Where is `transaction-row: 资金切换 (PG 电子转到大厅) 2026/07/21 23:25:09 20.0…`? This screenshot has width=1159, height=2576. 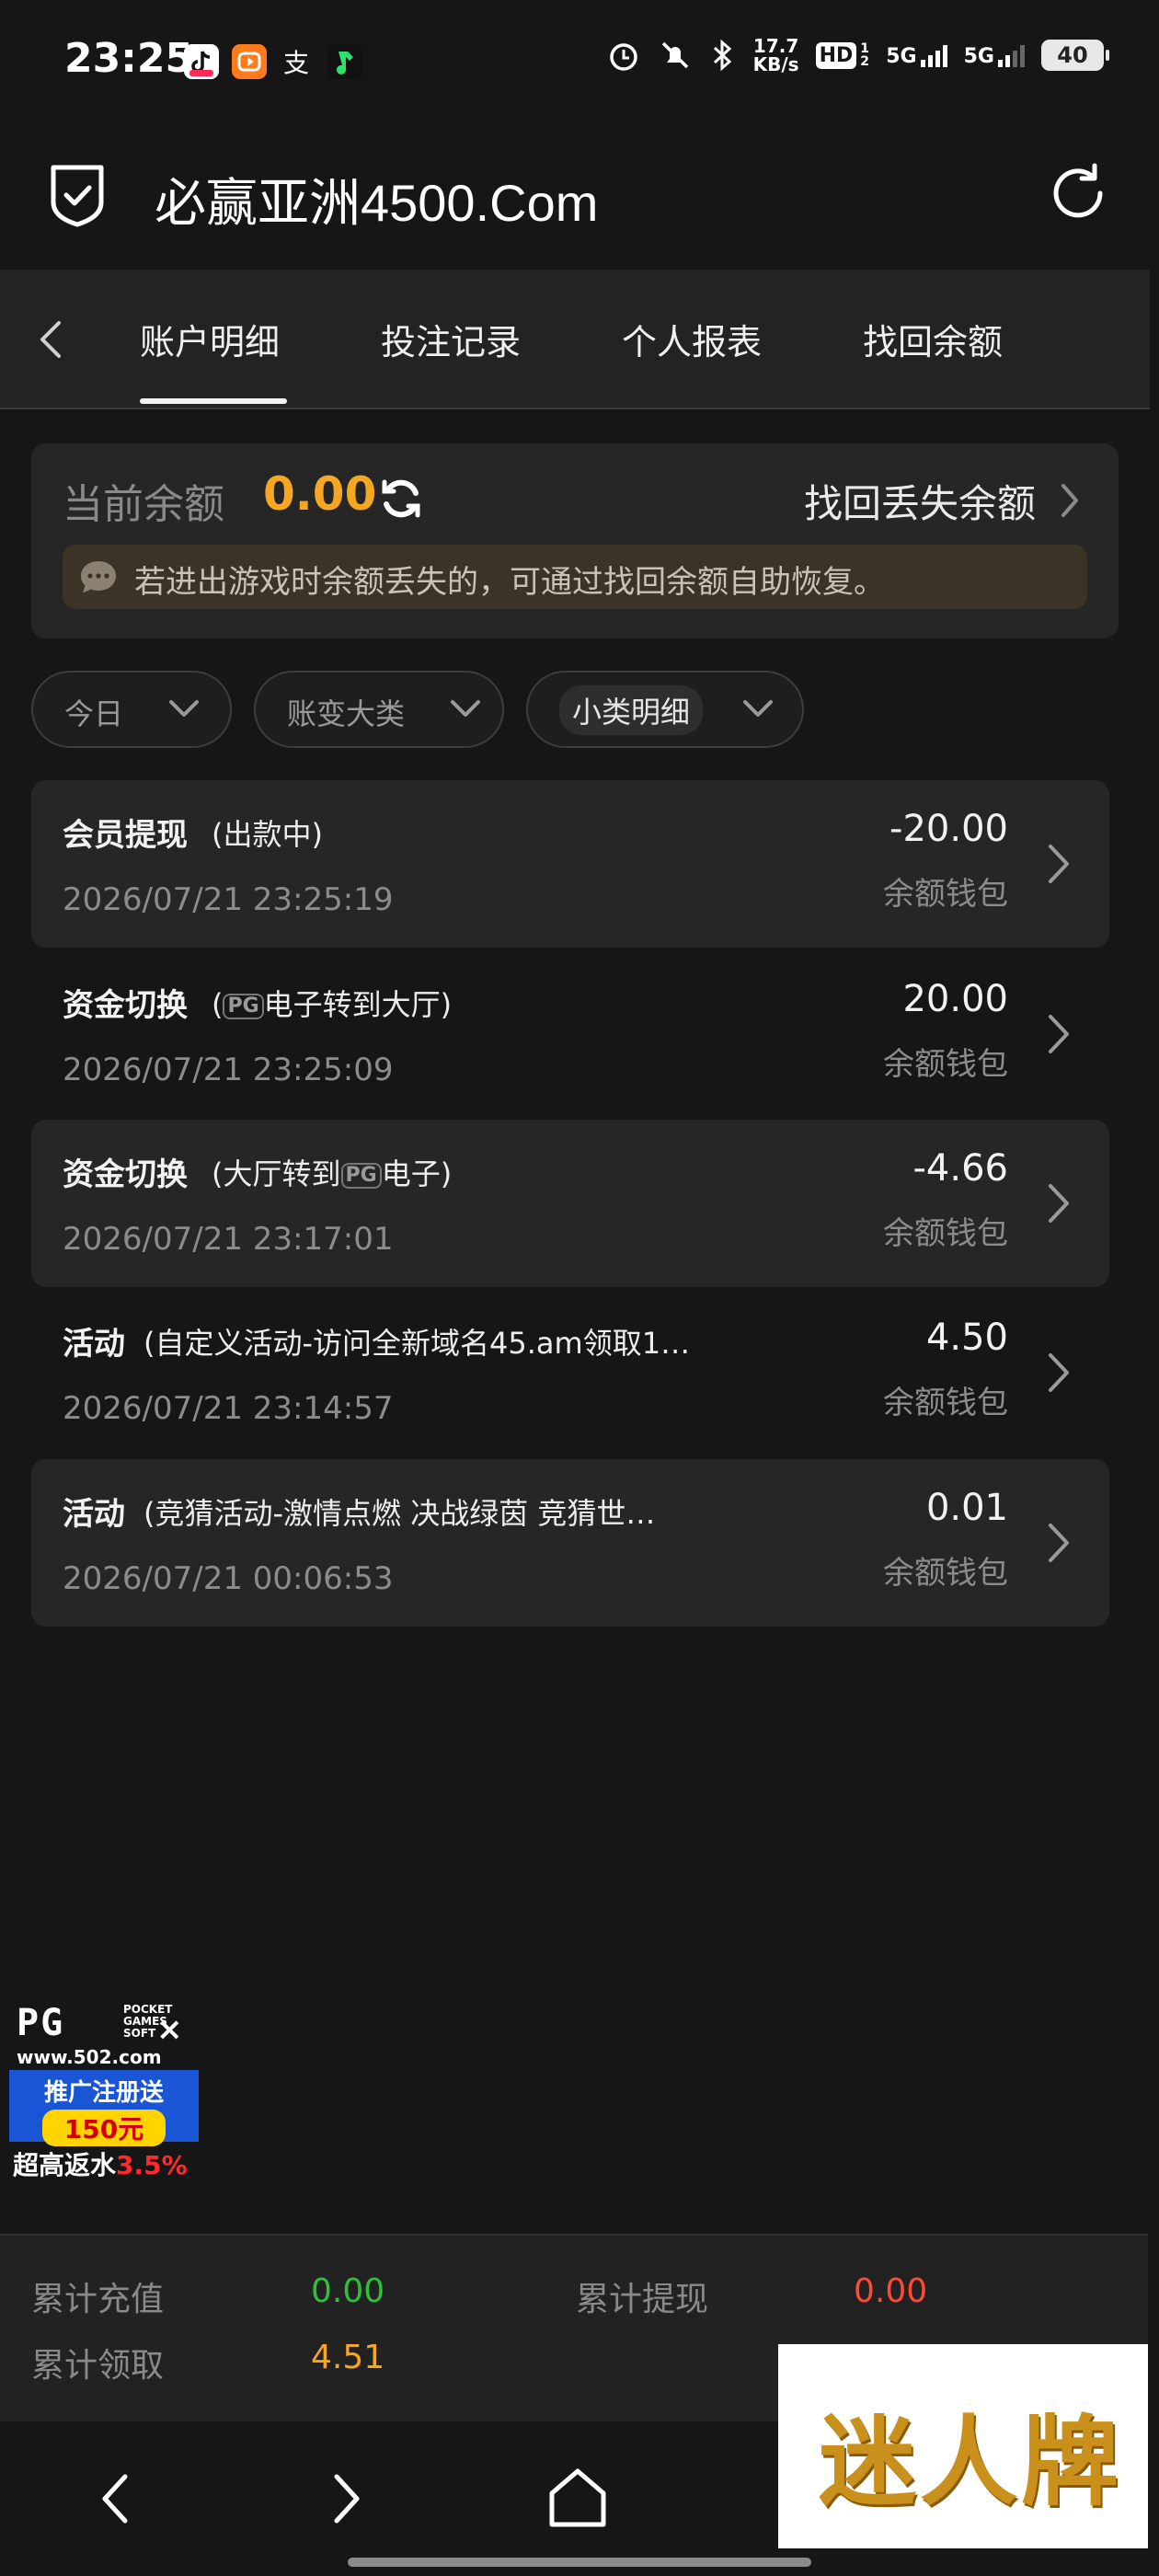
transaction-row: 资金切换 (PG 电子转到大厅) 2026/07/21 23:25:09 20.0… is located at coordinates (570, 1034).